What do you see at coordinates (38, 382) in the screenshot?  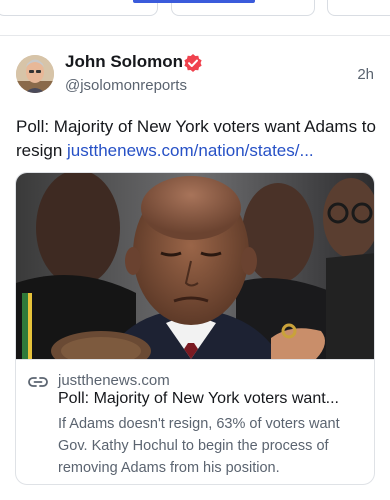 I see `link-icon` at bounding box center [38, 382].